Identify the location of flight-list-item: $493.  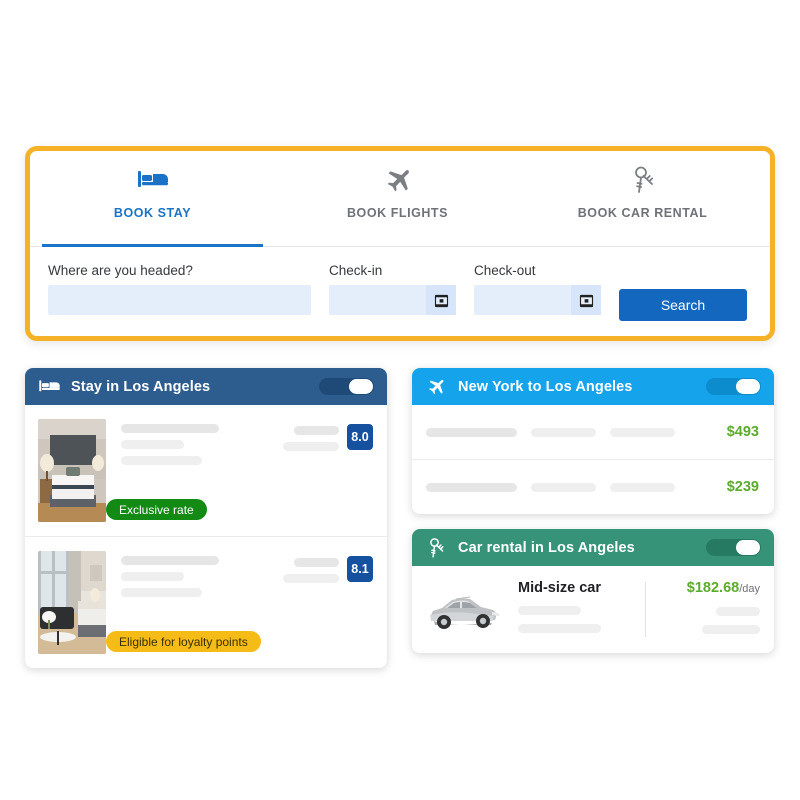
(593, 432).